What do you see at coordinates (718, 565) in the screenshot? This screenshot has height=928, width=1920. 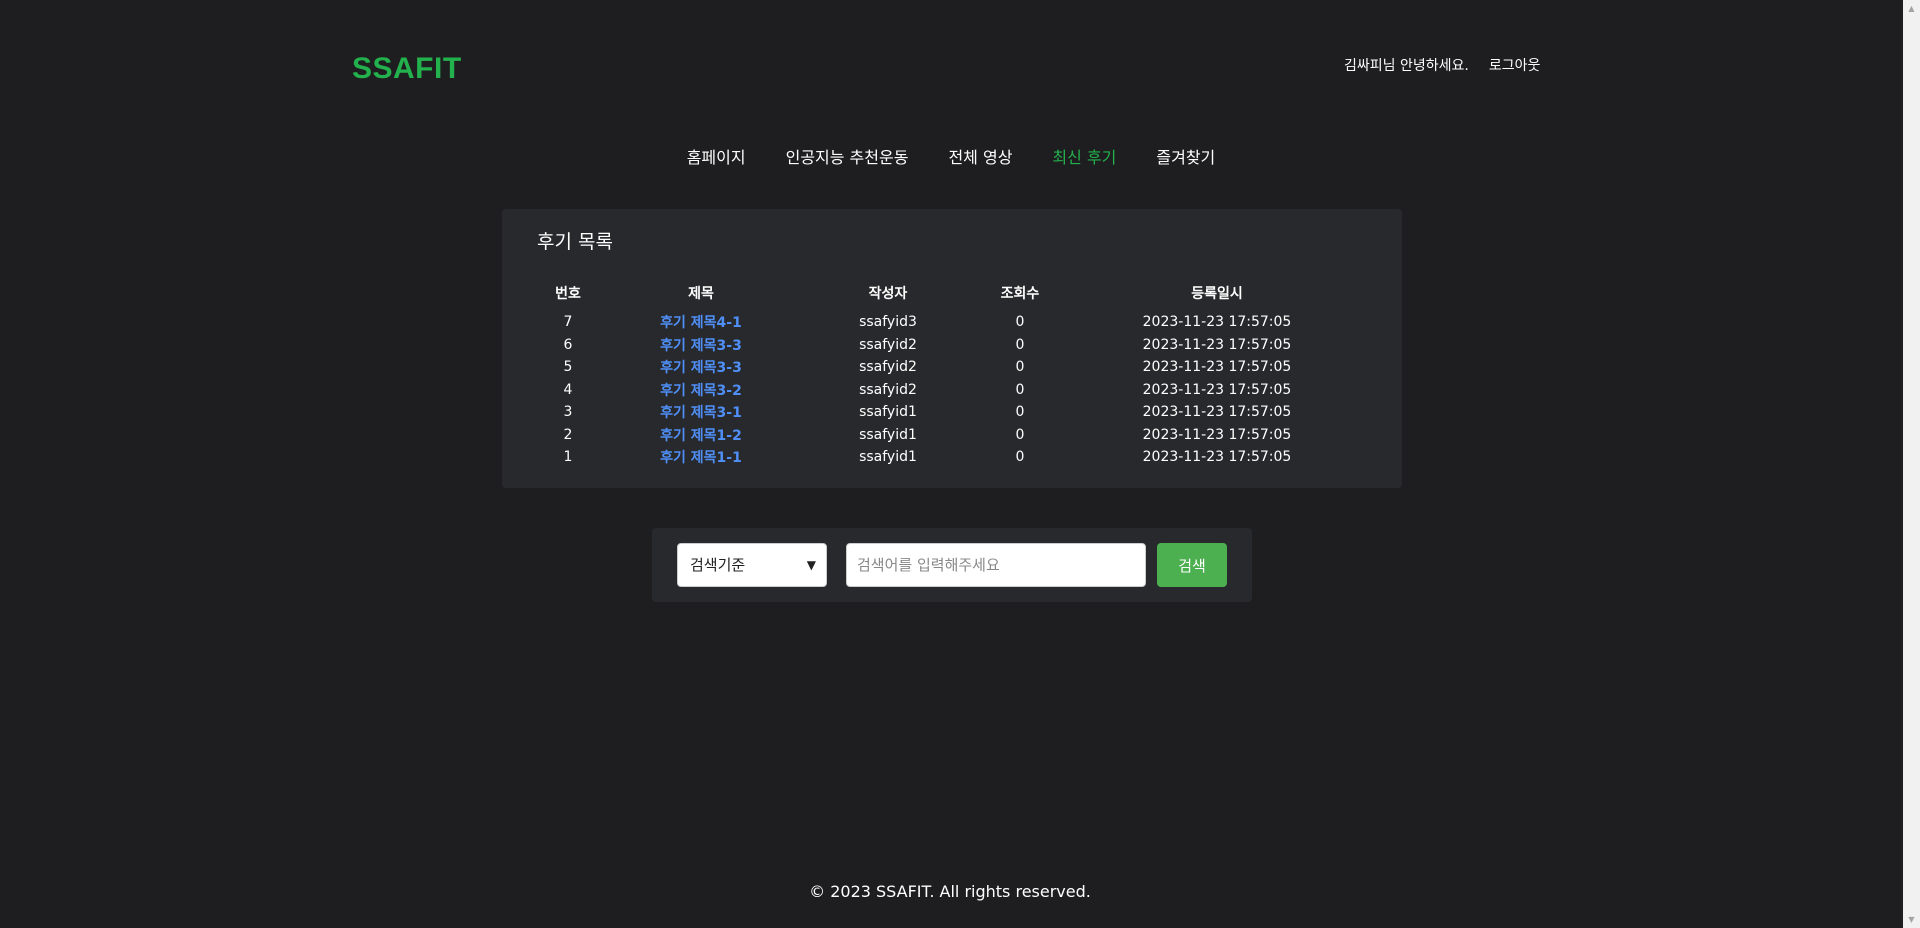 I see `search-criteria-value: 검색기준` at bounding box center [718, 565].